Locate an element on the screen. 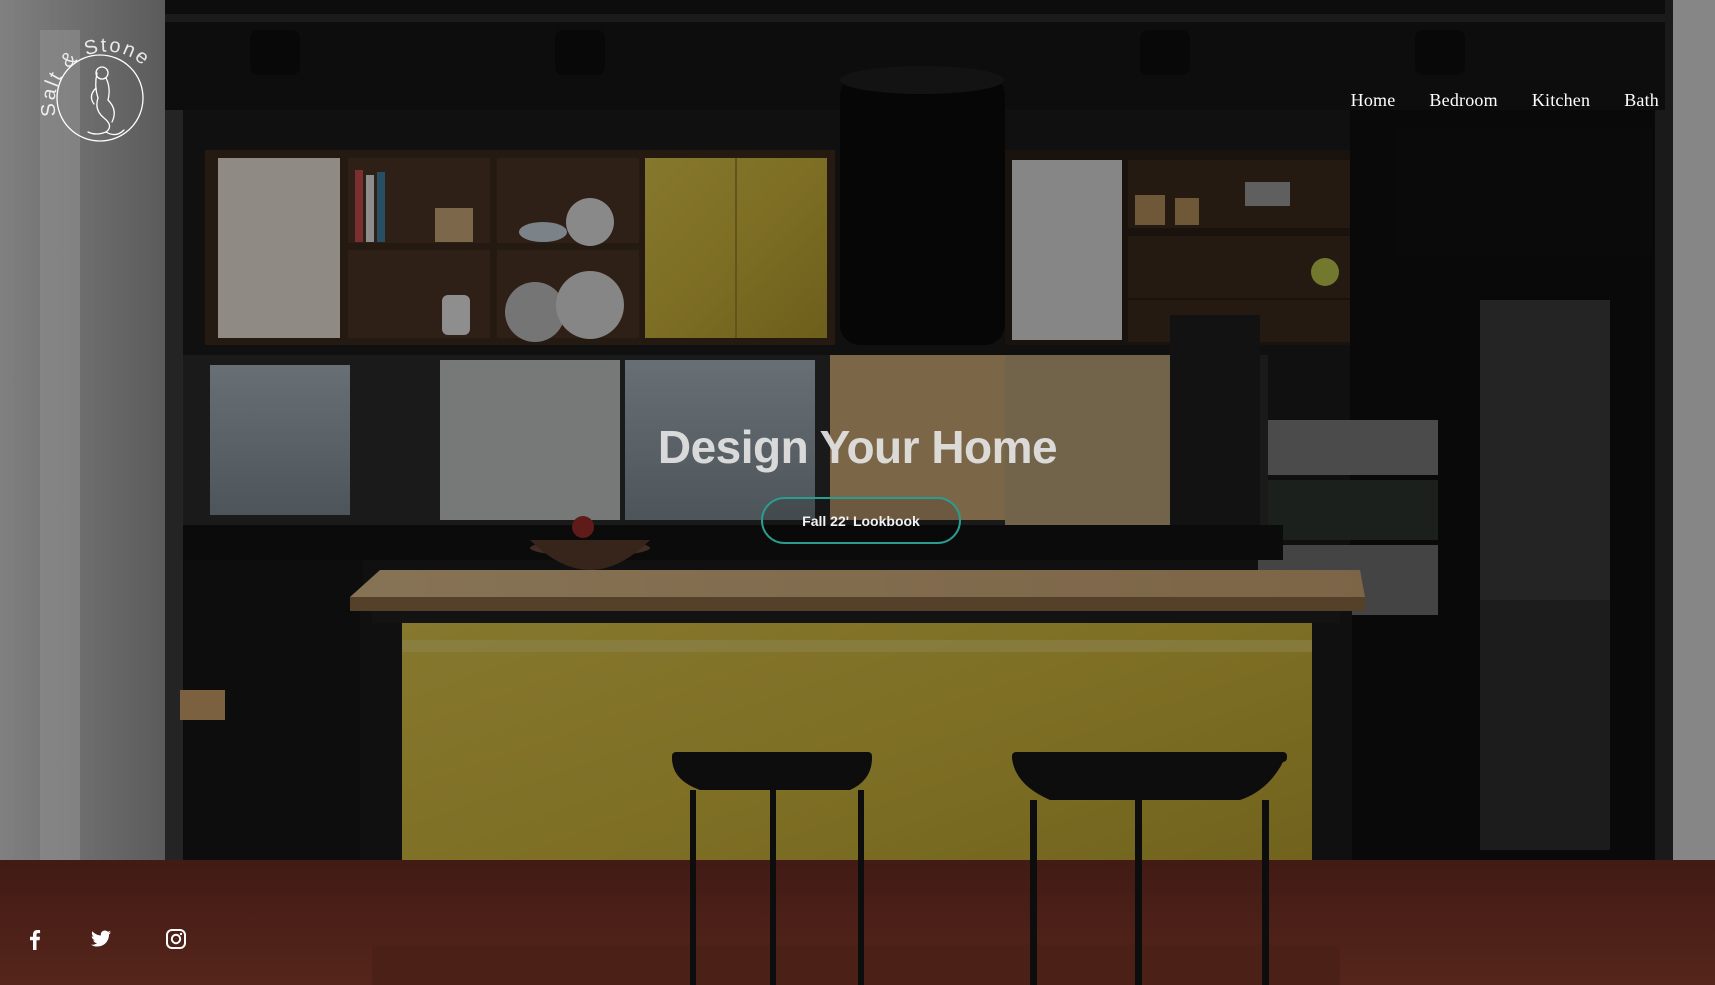 The width and height of the screenshot is (1715, 985). instagram-icon is located at coordinates (176, 939).